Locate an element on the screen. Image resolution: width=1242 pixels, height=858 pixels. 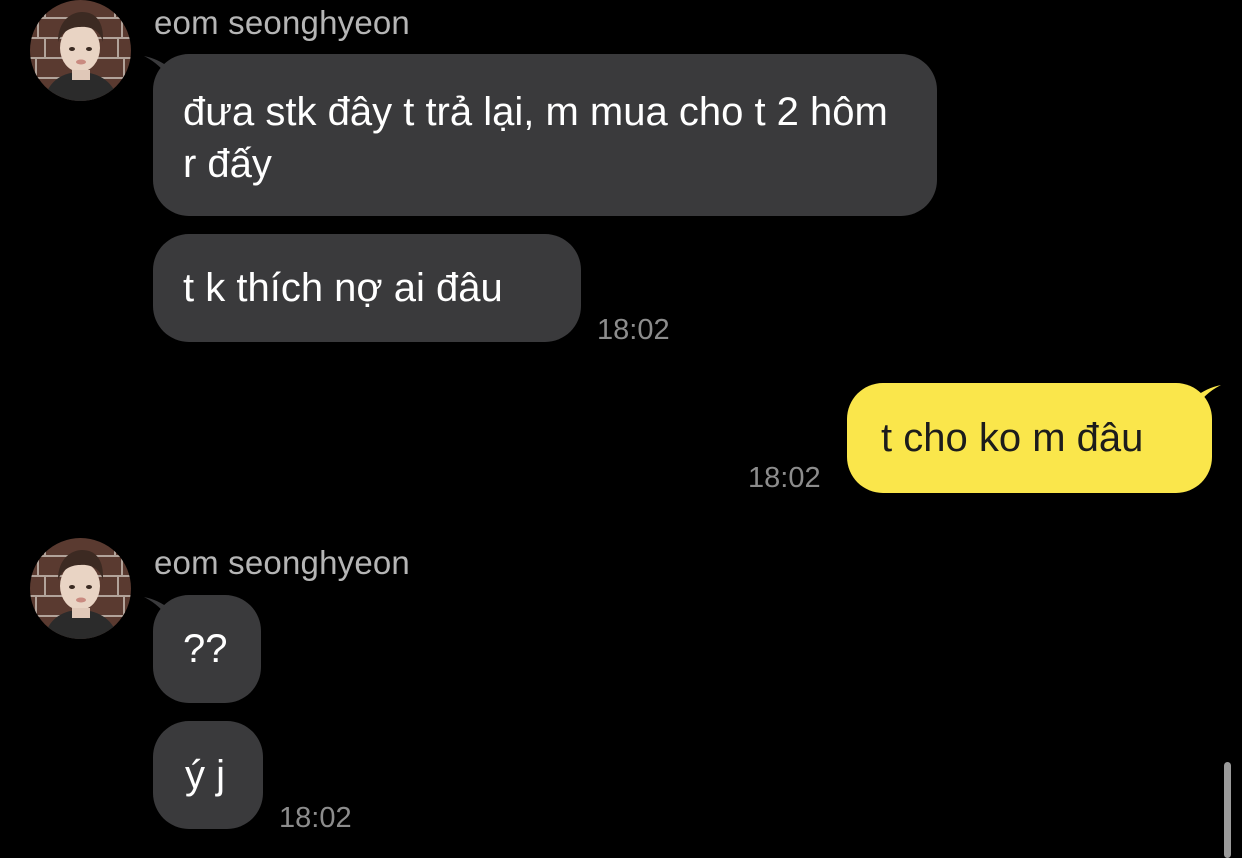
message-bubble: ?? is located at coordinates (207, 649).